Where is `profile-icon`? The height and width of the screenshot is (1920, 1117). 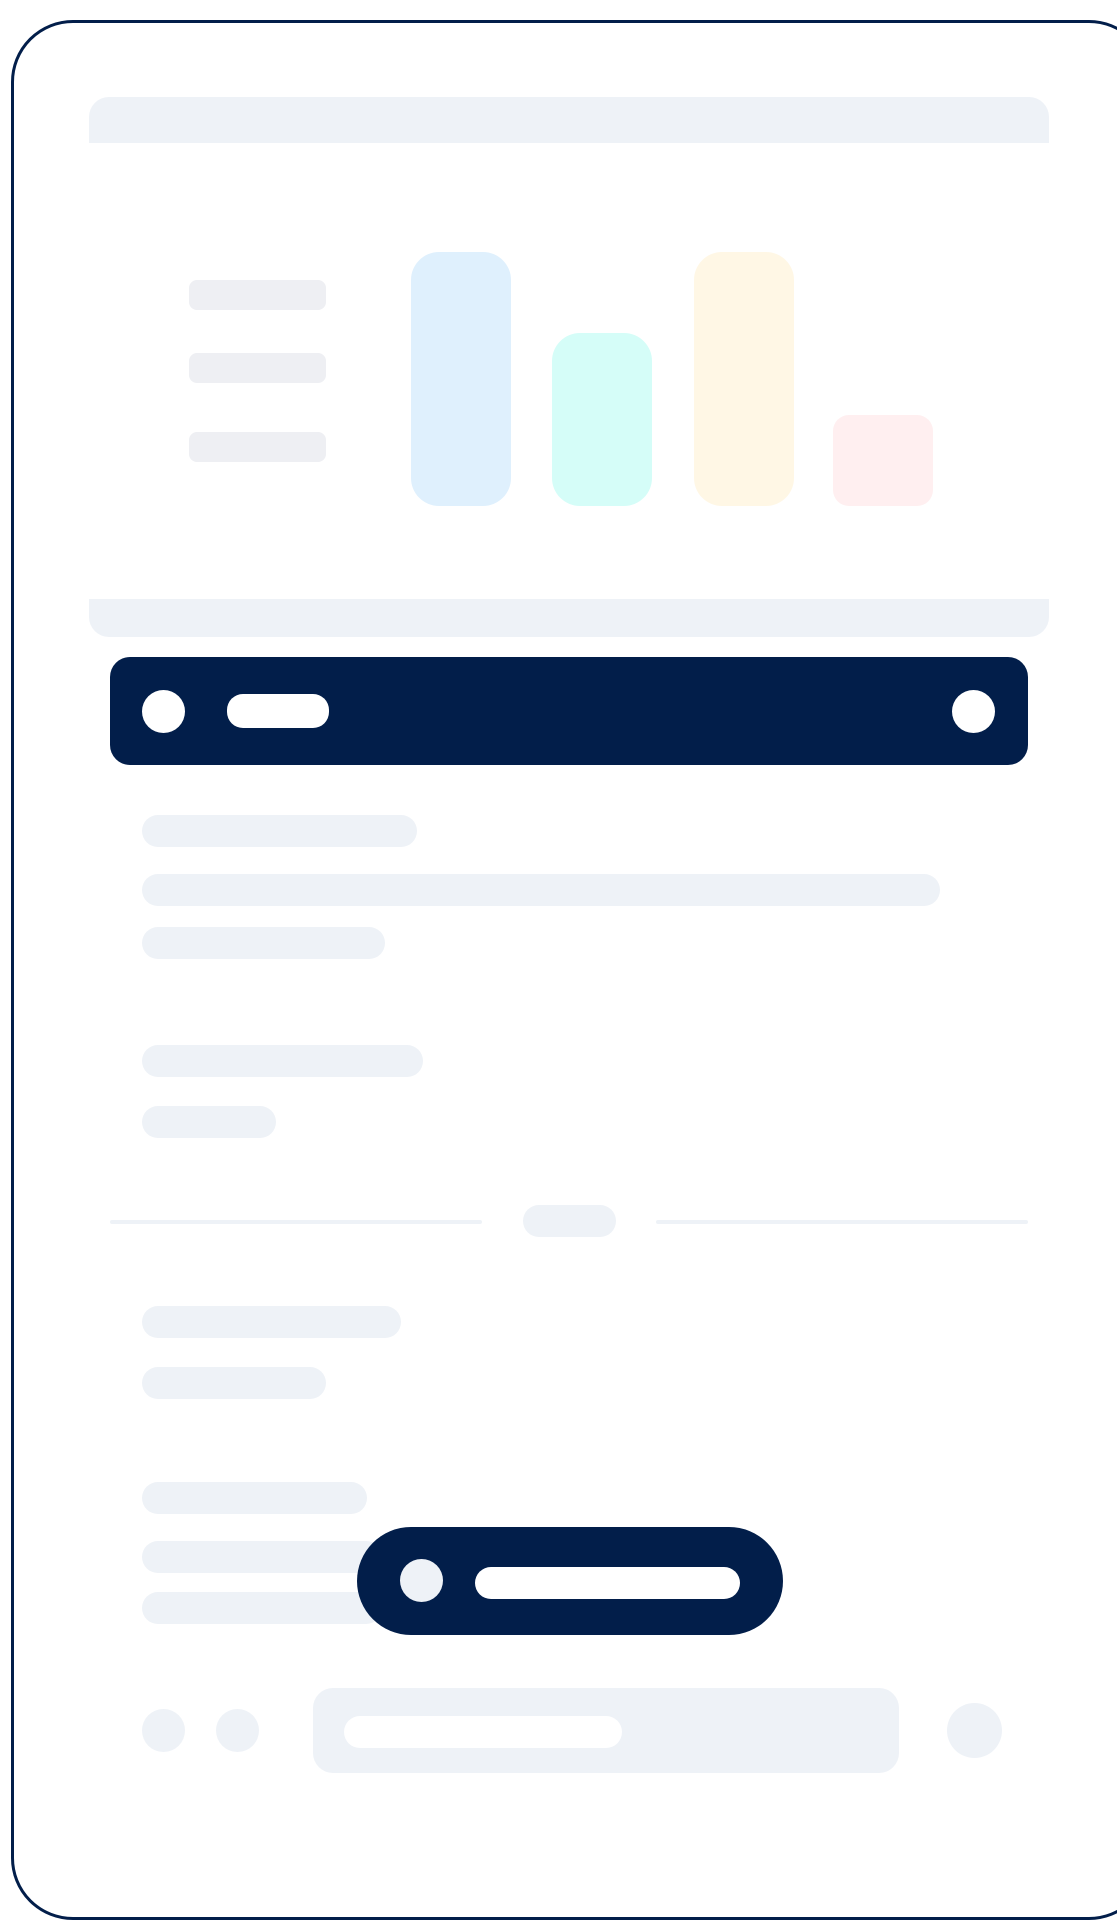
profile-icon is located at coordinates (973, 711).